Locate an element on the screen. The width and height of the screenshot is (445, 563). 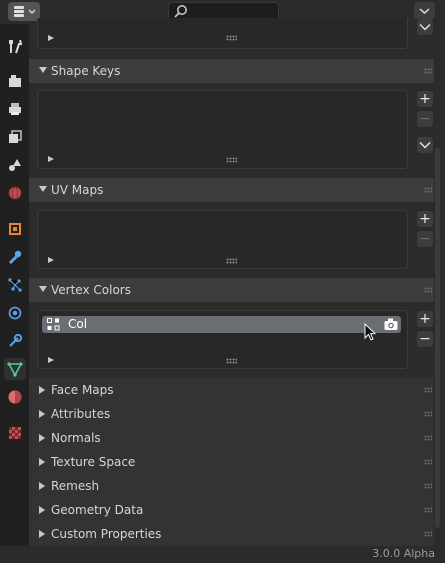
panel-title-remesh: Remesh is located at coordinates (75, 486).